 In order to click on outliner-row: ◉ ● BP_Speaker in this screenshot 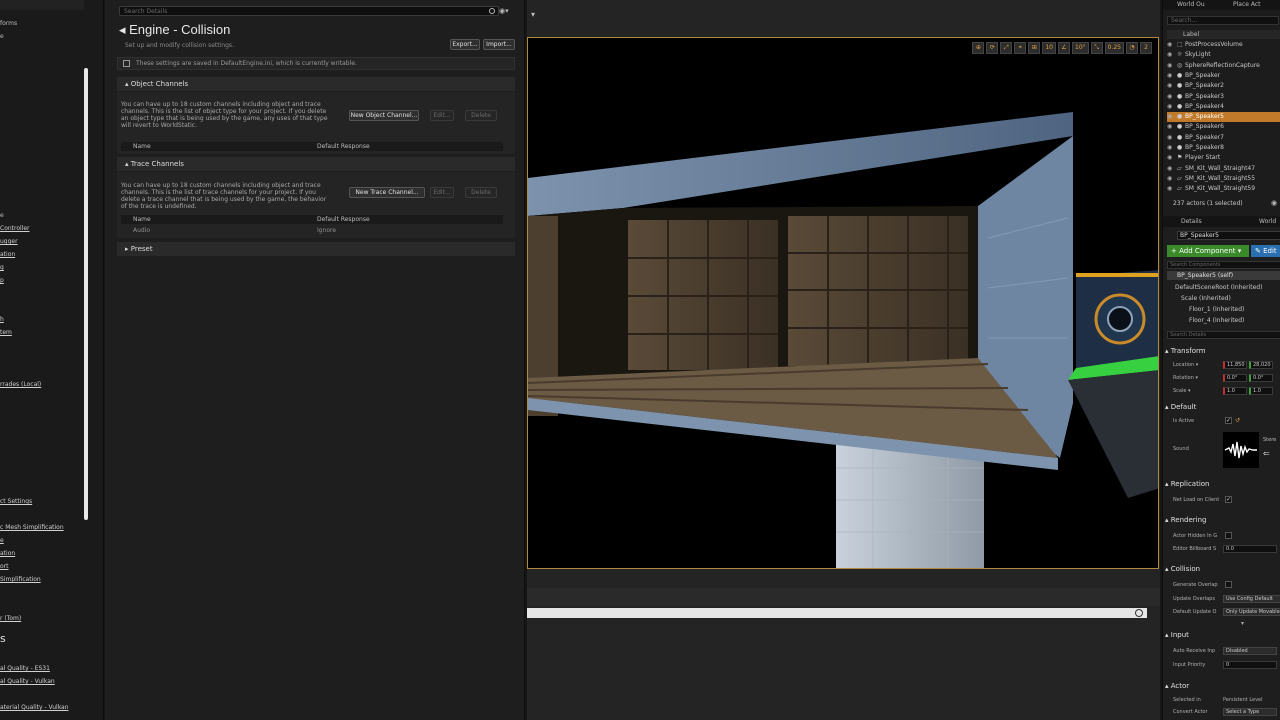, I will do `click(1223, 76)`.